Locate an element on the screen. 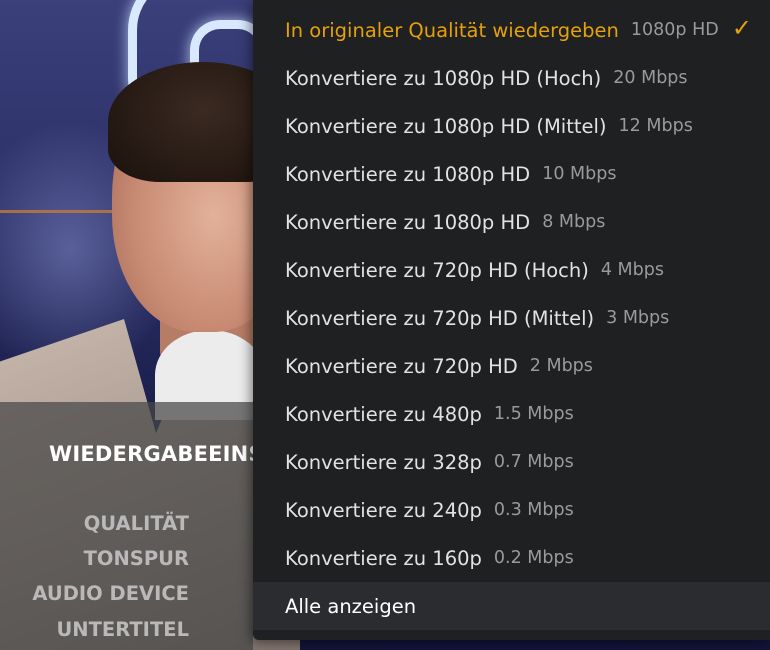 This screenshot has width=770, height=650. quality-option-rate: 1.5 Mbps is located at coordinates (533, 414).